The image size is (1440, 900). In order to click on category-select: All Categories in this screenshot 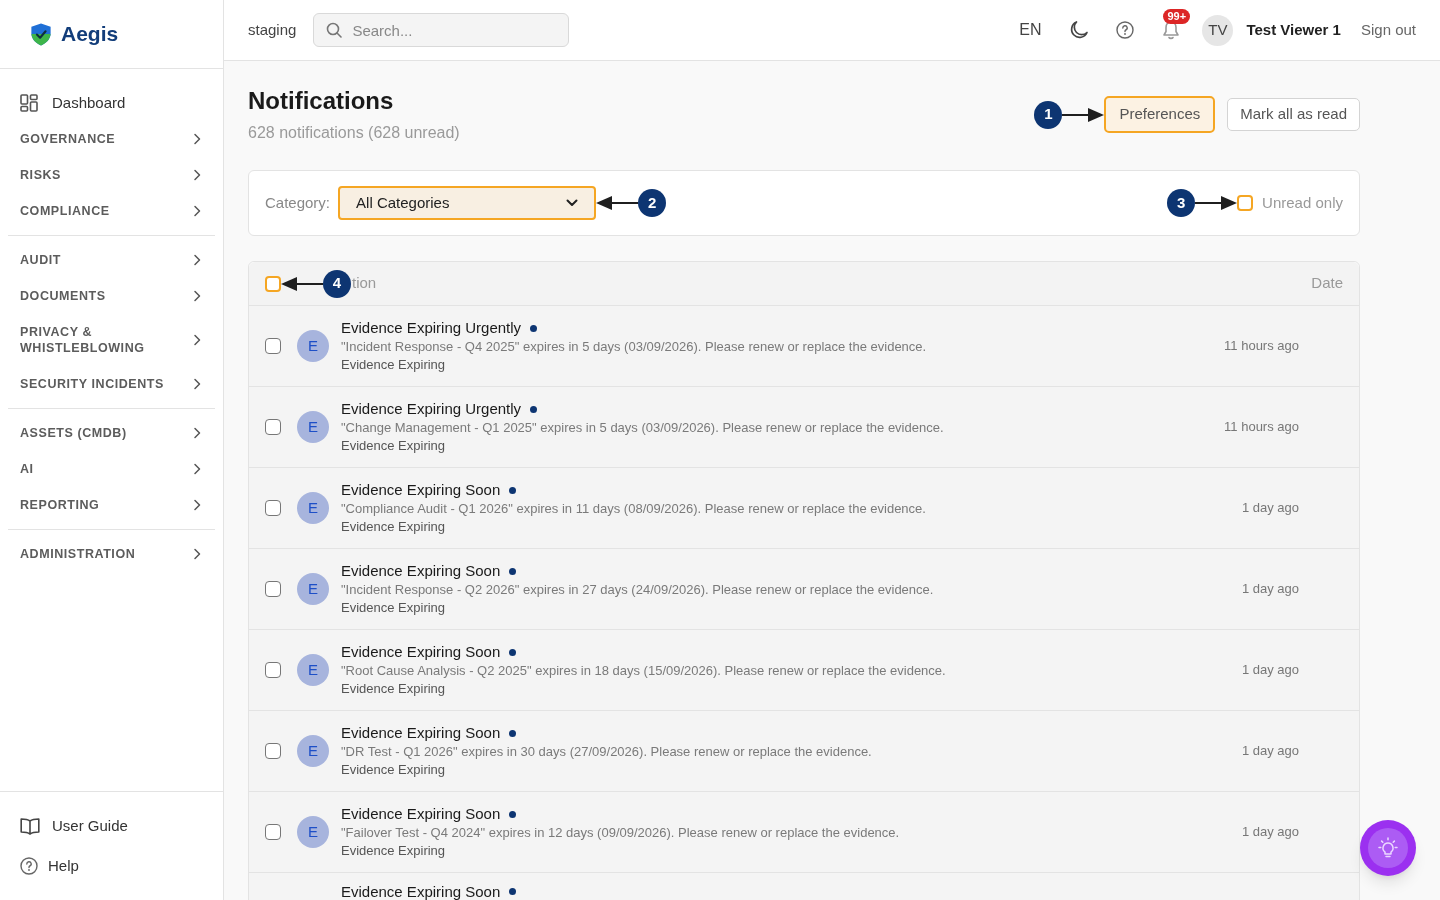, I will do `click(467, 203)`.